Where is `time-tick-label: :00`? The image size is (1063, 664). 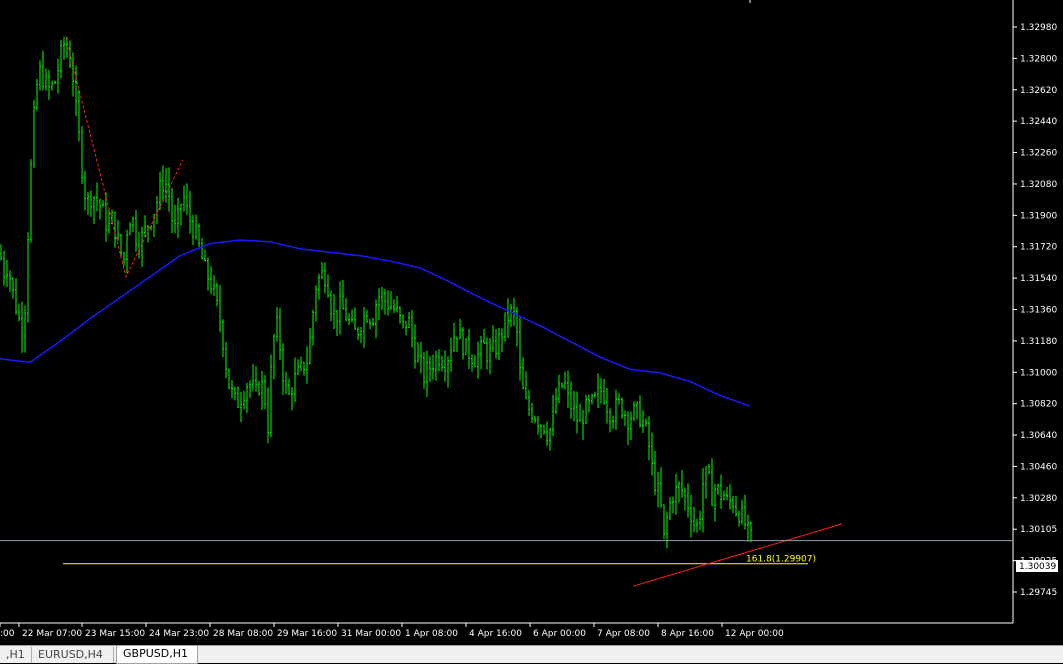
time-tick-label: :00 is located at coordinates (7, 634).